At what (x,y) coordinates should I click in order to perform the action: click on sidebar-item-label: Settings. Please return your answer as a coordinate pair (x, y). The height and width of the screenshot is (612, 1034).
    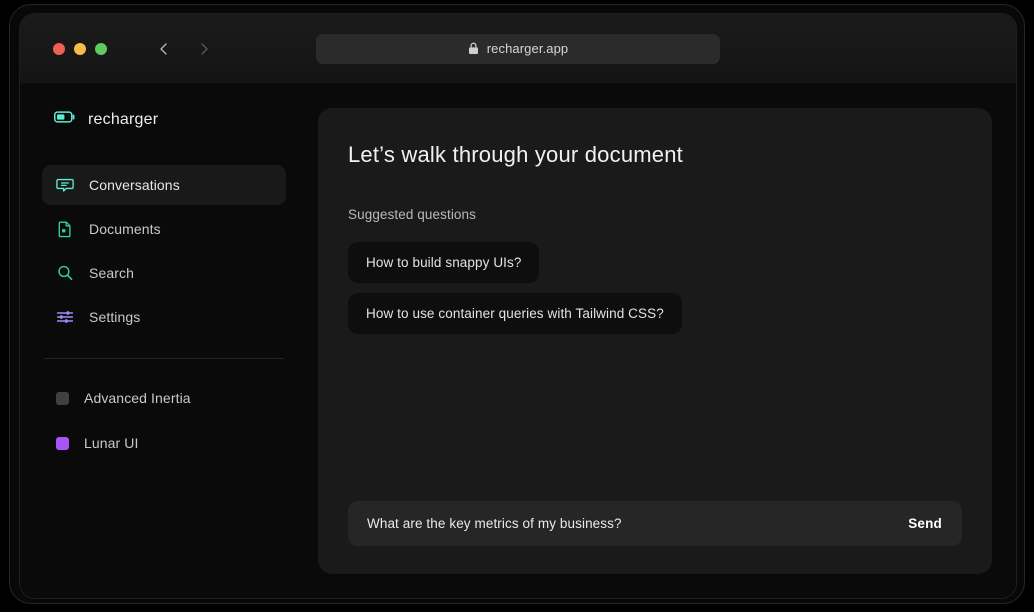
    Looking at the image, I should click on (115, 317).